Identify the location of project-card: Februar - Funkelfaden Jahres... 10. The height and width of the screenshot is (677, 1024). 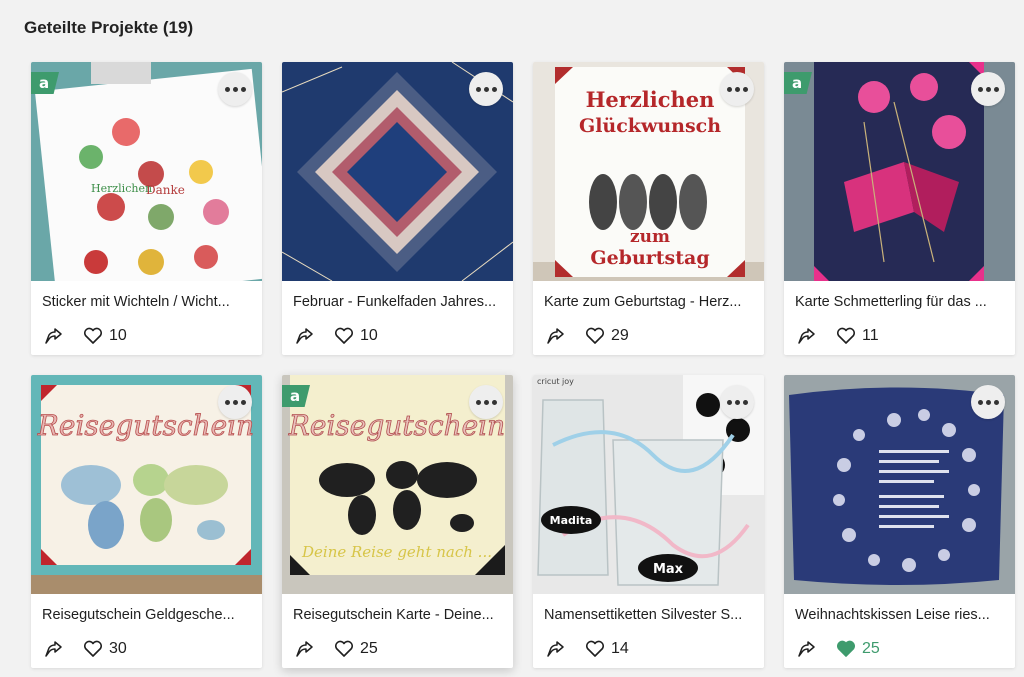
(397, 208).